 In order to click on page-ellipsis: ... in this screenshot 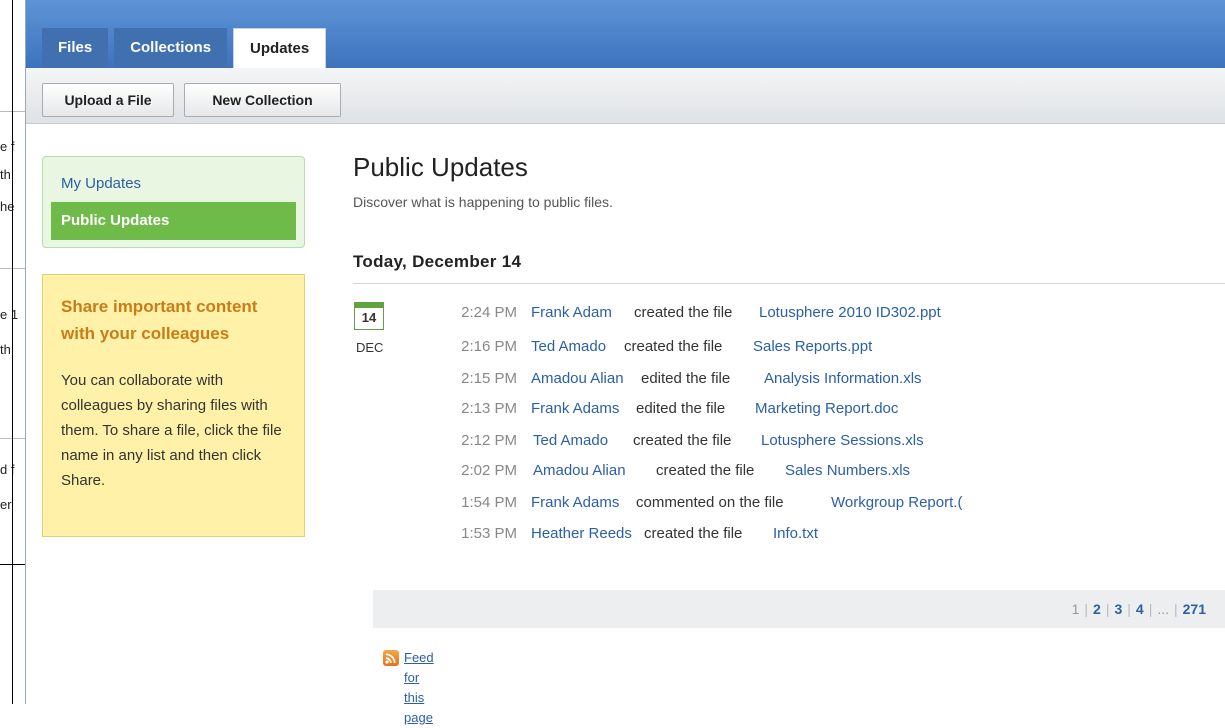, I will do `click(1163, 609)`.